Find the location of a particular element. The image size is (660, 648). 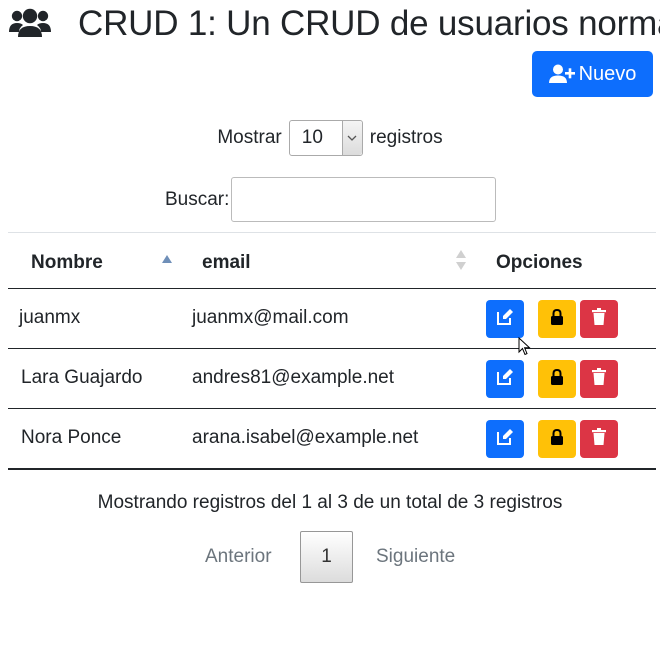

length-prefix: Mostrar is located at coordinates (249, 137).